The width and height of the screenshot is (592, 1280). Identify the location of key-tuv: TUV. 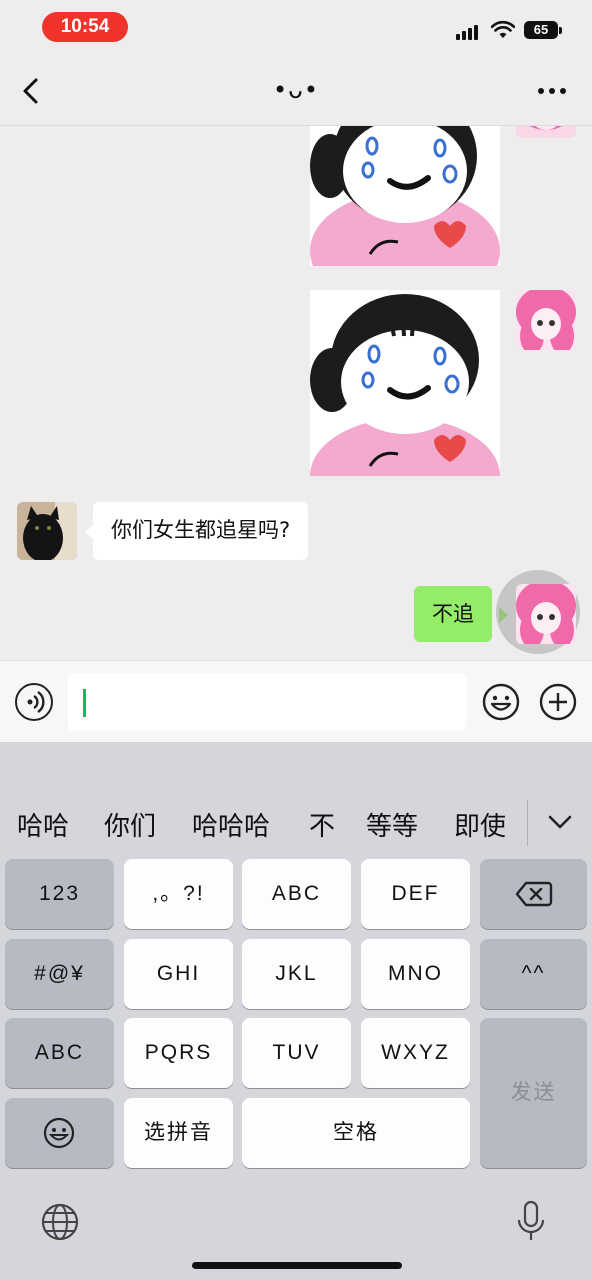
(296, 1053).